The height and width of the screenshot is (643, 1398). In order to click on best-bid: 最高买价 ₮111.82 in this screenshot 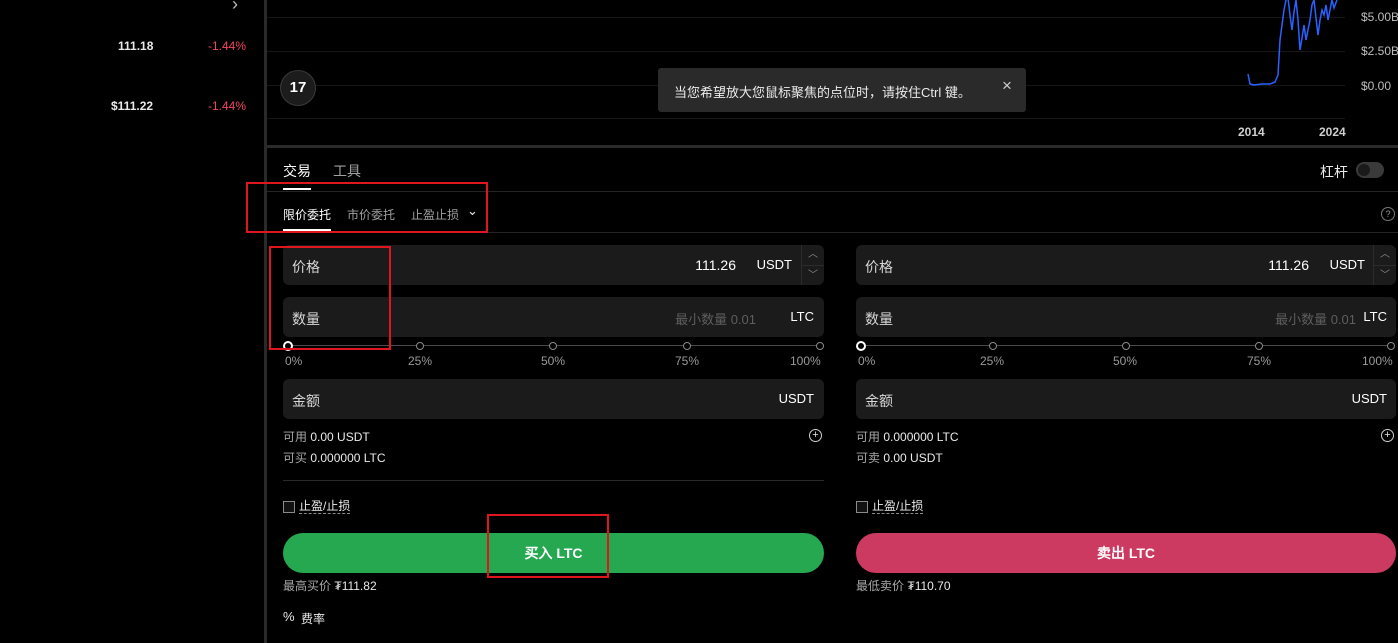, I will do `click(330, 585)`.